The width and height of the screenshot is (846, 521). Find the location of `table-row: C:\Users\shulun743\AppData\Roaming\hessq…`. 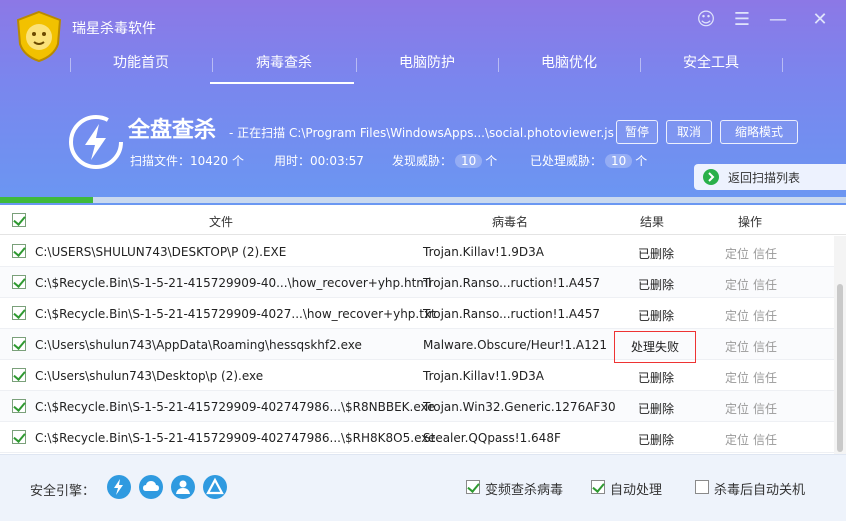

table-row: C:\Users\shulun743\AppData\Roaming\hessq… is located at coordinates (417, 346).